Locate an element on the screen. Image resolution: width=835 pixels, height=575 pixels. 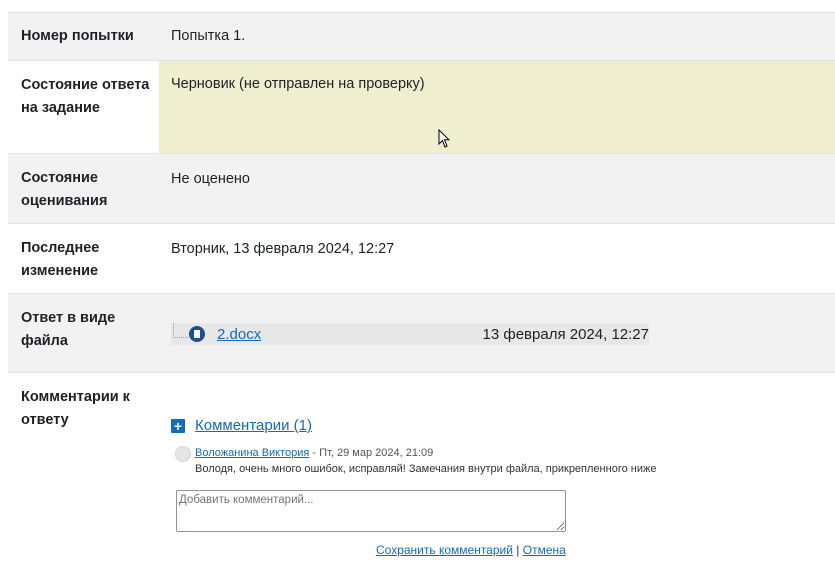
comments-toggle-link: Комментарии (1) is located at coordinates (253, 426).